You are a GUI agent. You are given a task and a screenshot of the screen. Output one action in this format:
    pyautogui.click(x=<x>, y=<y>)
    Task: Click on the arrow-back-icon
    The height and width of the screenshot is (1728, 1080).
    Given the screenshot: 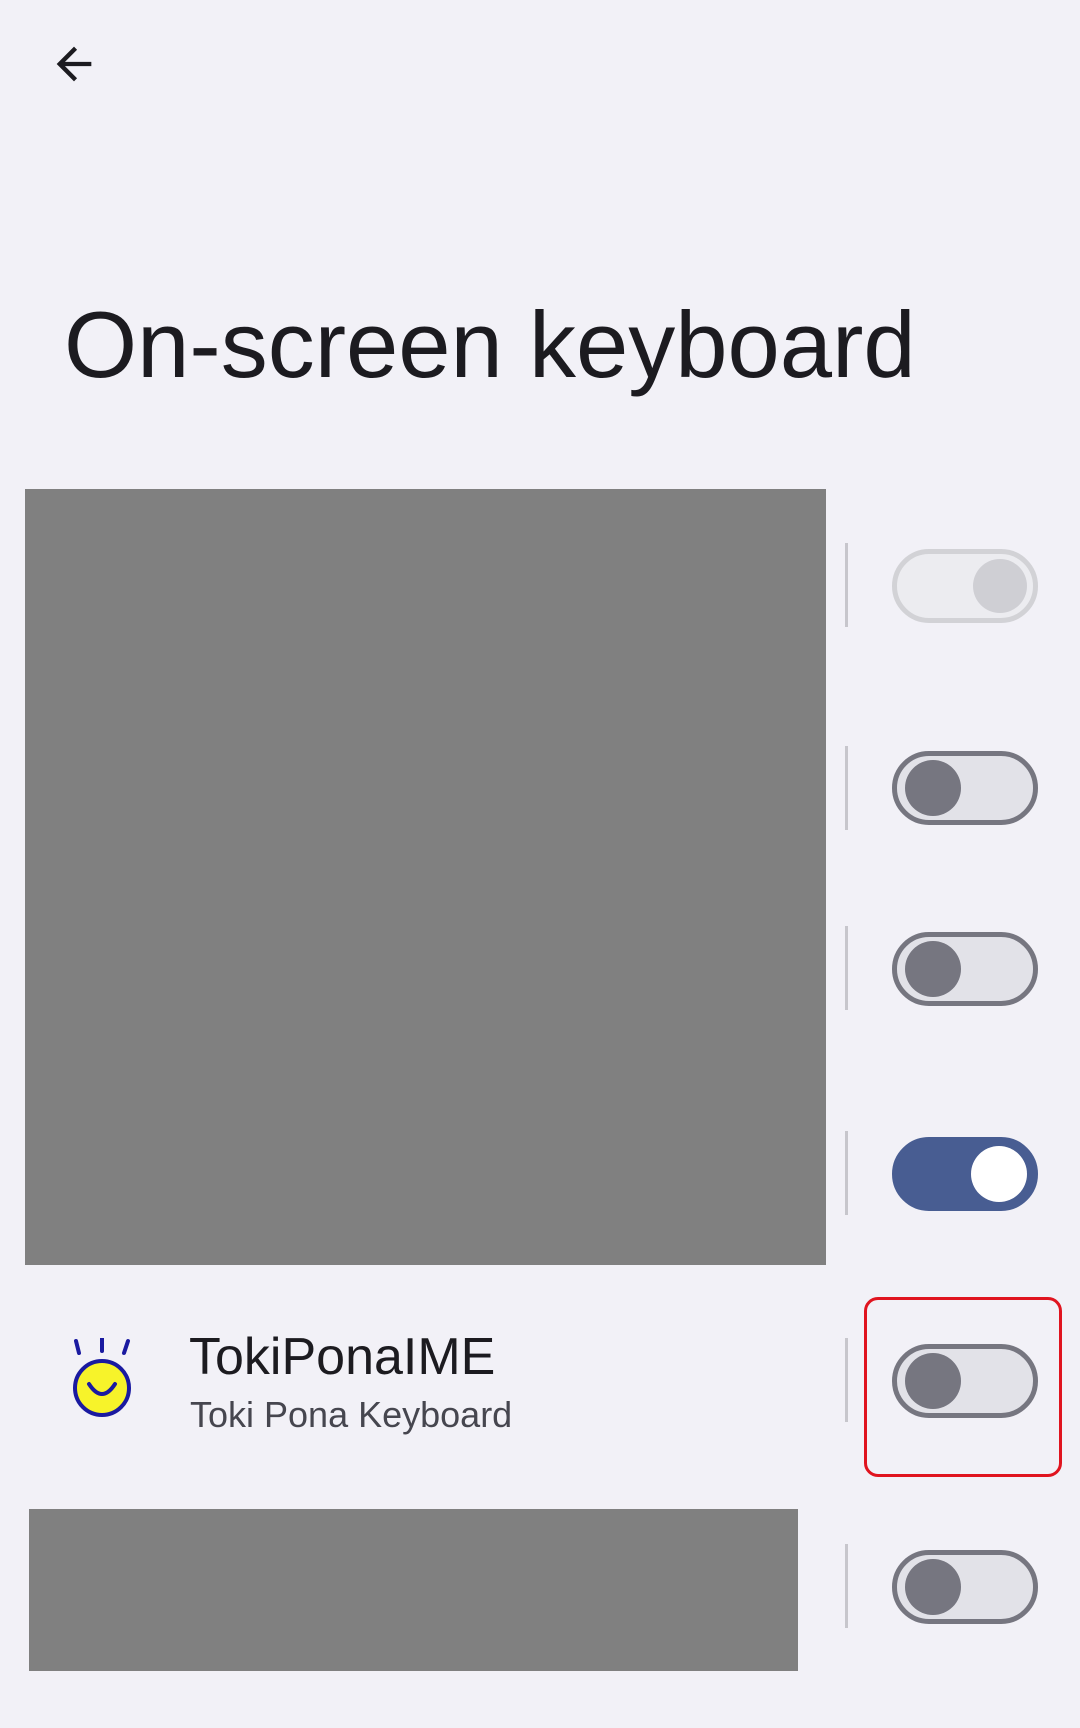 What is the action you would take?
    pyautogui.click(x=74, y=64)
    